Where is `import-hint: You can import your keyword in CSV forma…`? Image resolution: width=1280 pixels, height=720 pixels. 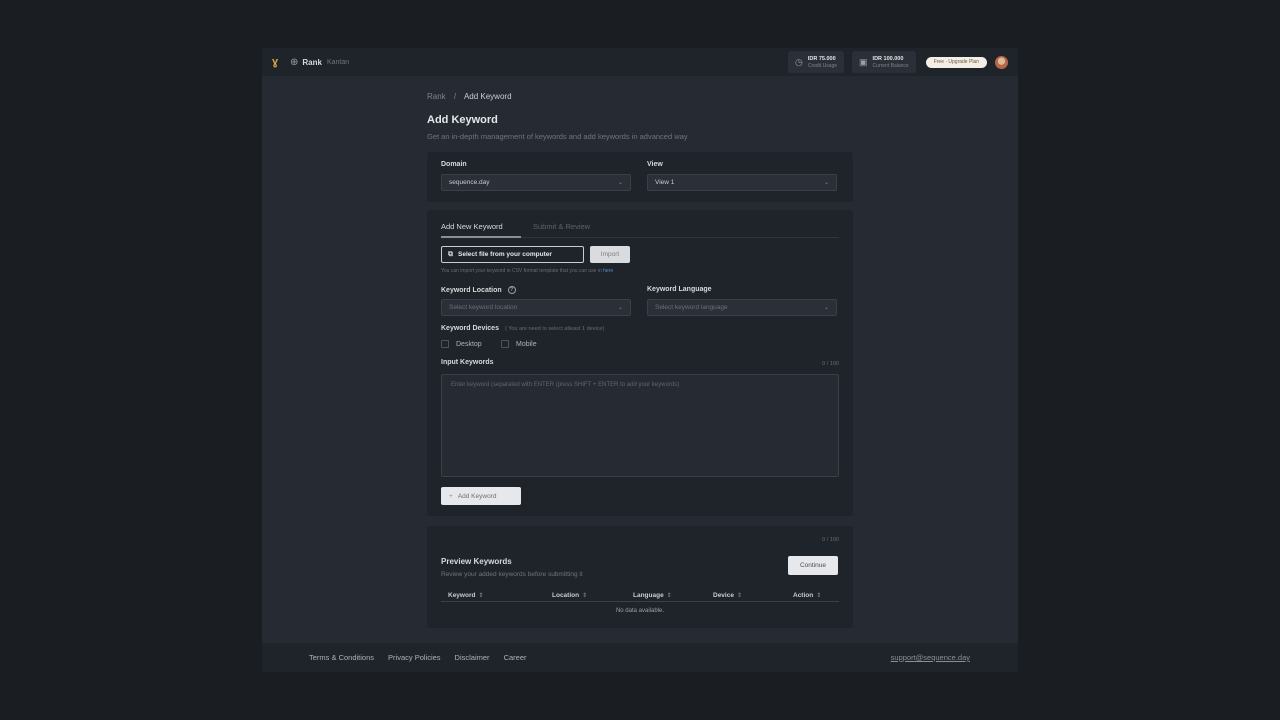 import-hint: You can import your keyword in CSV forma… is located at coordinates (527, 271).